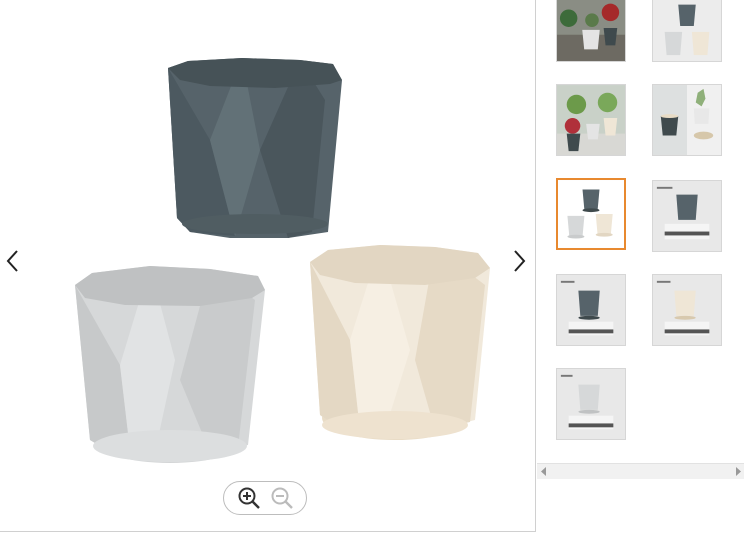 This screenshot has width=744, height=543. I want to click on chevron-right-icon, so click(520, 261).